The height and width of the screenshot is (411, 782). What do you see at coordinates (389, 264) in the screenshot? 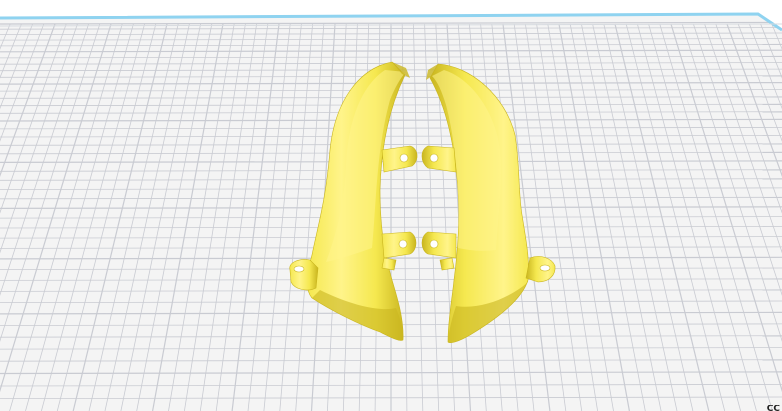
I see `tab-lower-left` at bounding box center [389, 264].